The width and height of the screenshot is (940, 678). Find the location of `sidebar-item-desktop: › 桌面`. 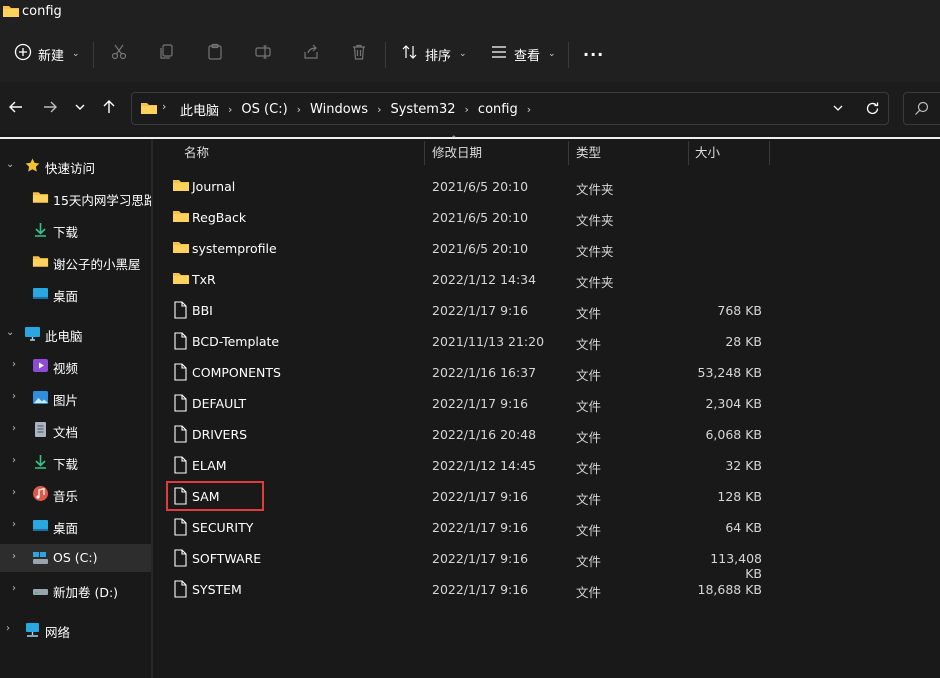

sidebar-item-desktop: › 桌面 is located at coordinates (75, 526).